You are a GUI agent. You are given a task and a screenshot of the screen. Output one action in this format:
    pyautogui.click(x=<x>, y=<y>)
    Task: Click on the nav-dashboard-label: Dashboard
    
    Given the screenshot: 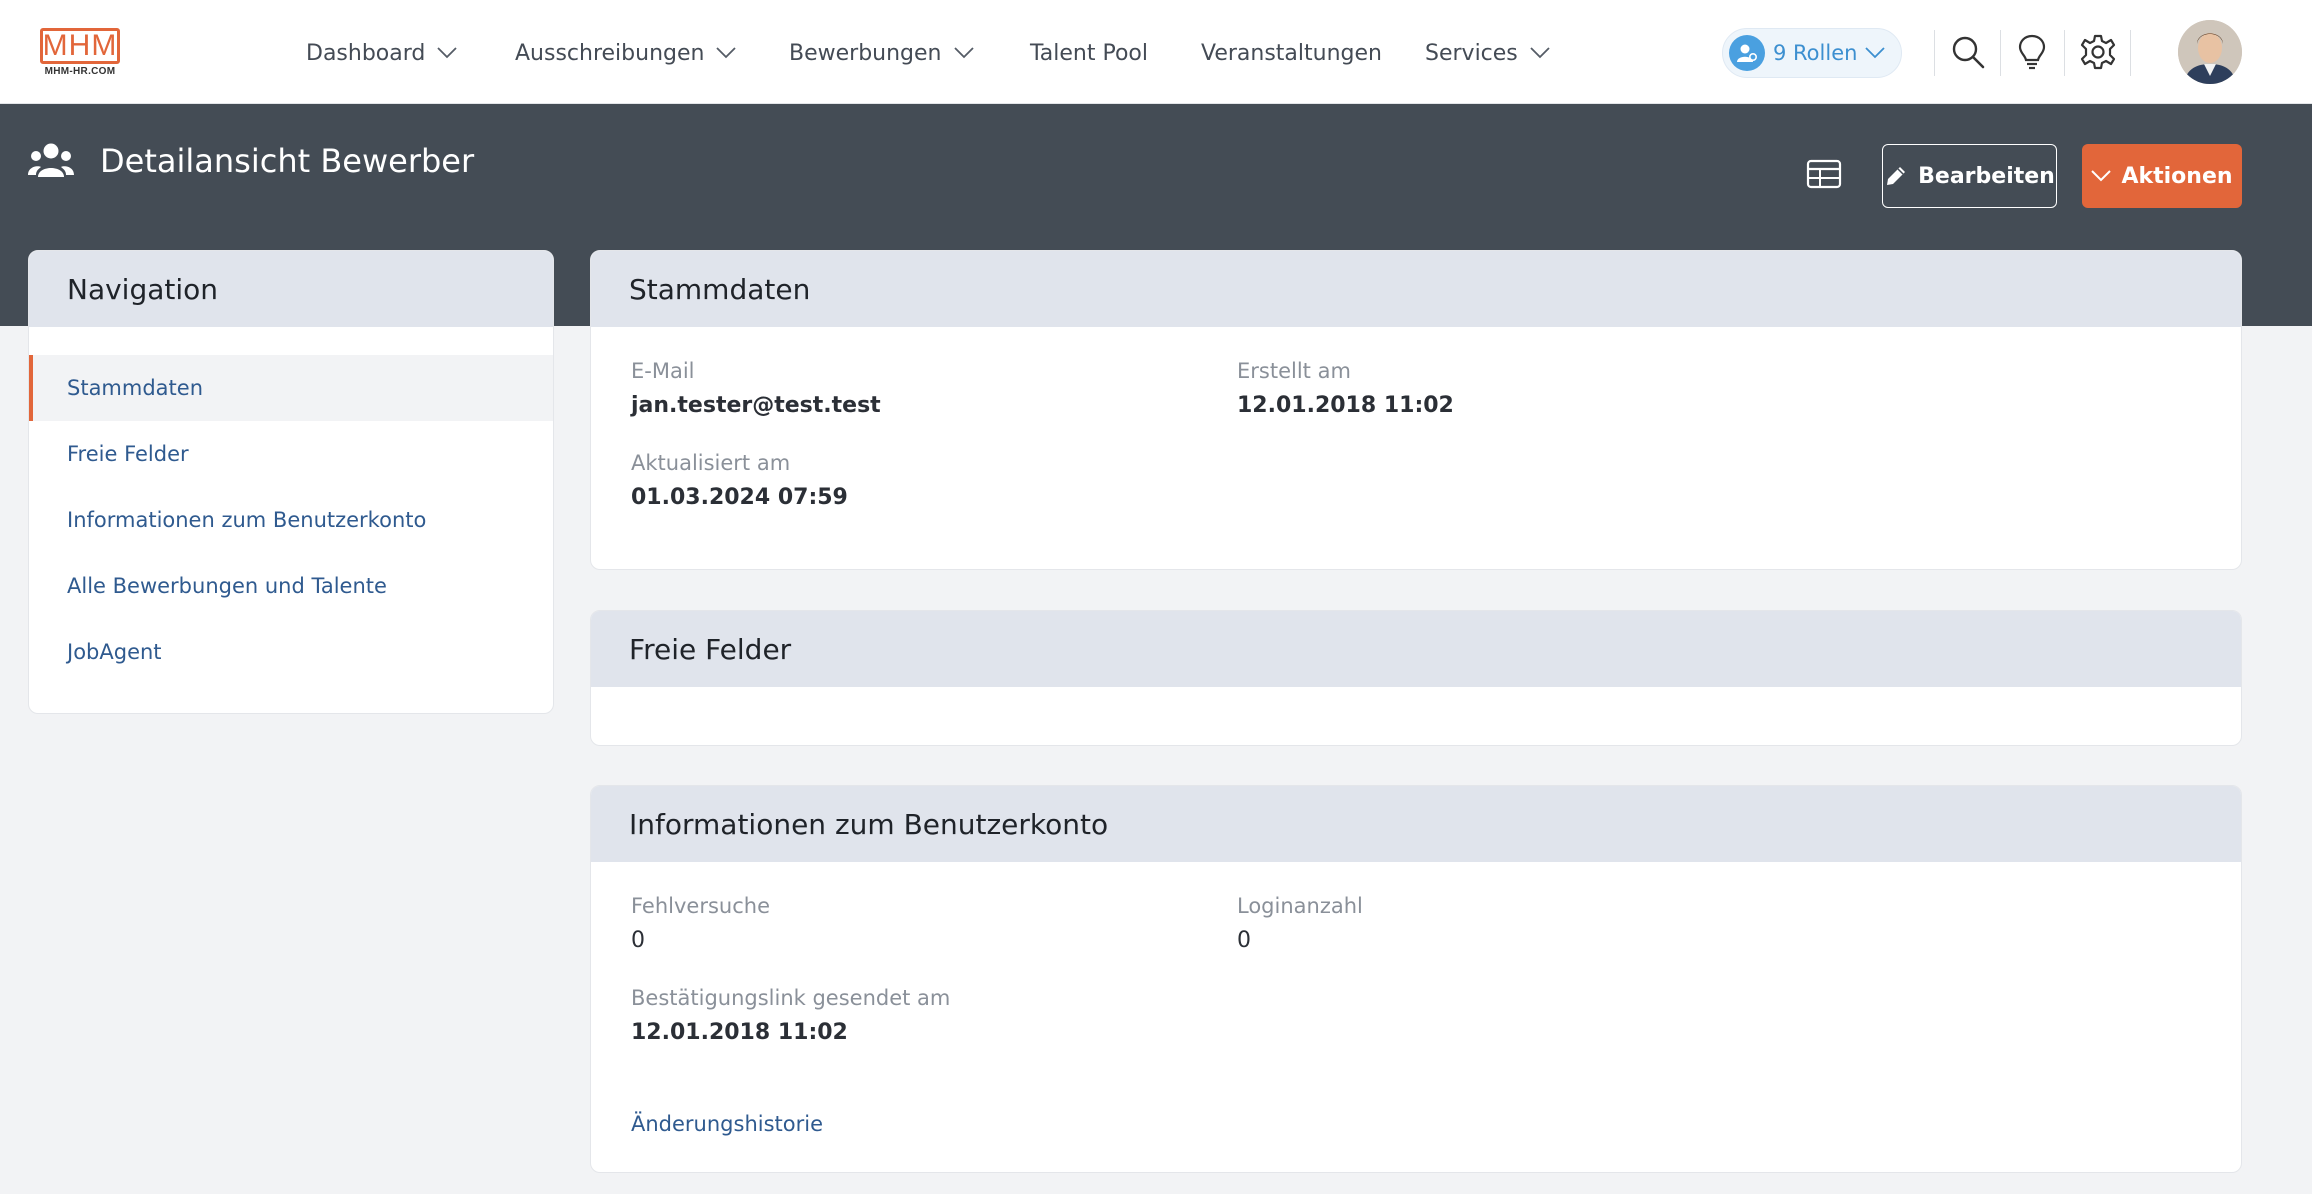 What is the action you would take?
    pyautogui.click(x=366, y=53)
    